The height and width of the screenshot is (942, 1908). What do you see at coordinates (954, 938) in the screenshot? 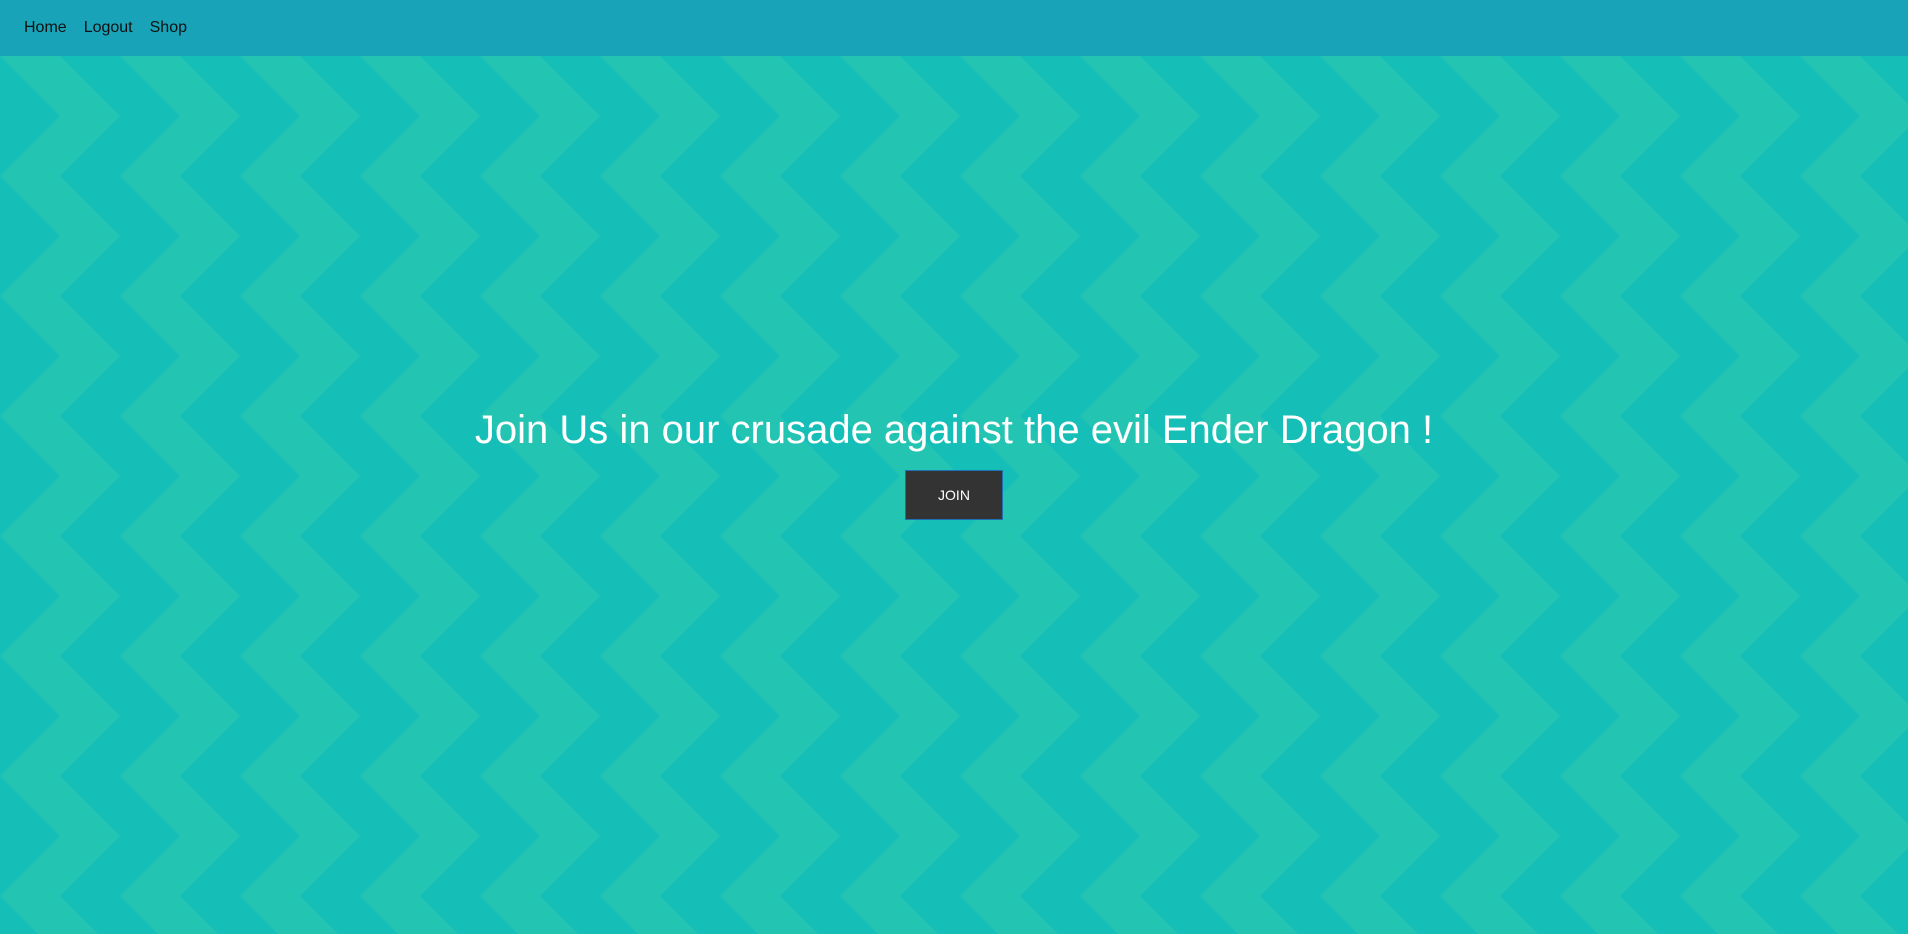
I see `page-bottom-strip` at bounding box center [954, 938].